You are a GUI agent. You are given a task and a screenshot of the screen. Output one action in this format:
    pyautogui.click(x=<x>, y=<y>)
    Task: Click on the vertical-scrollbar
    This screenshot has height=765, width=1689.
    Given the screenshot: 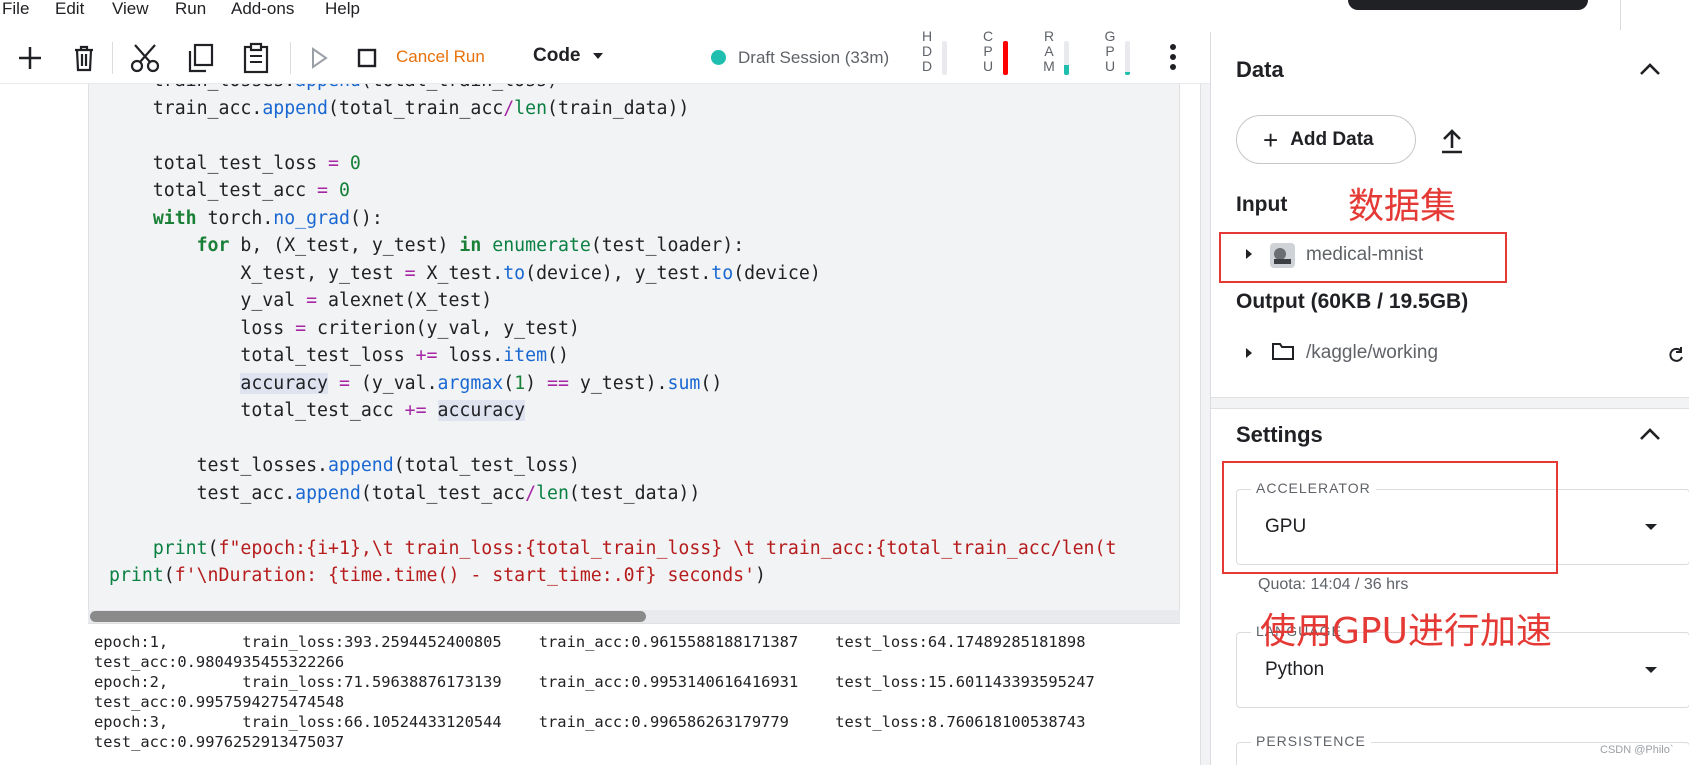 What is the action you would take?
    pyautogui.click(x=1205, y=424)
    